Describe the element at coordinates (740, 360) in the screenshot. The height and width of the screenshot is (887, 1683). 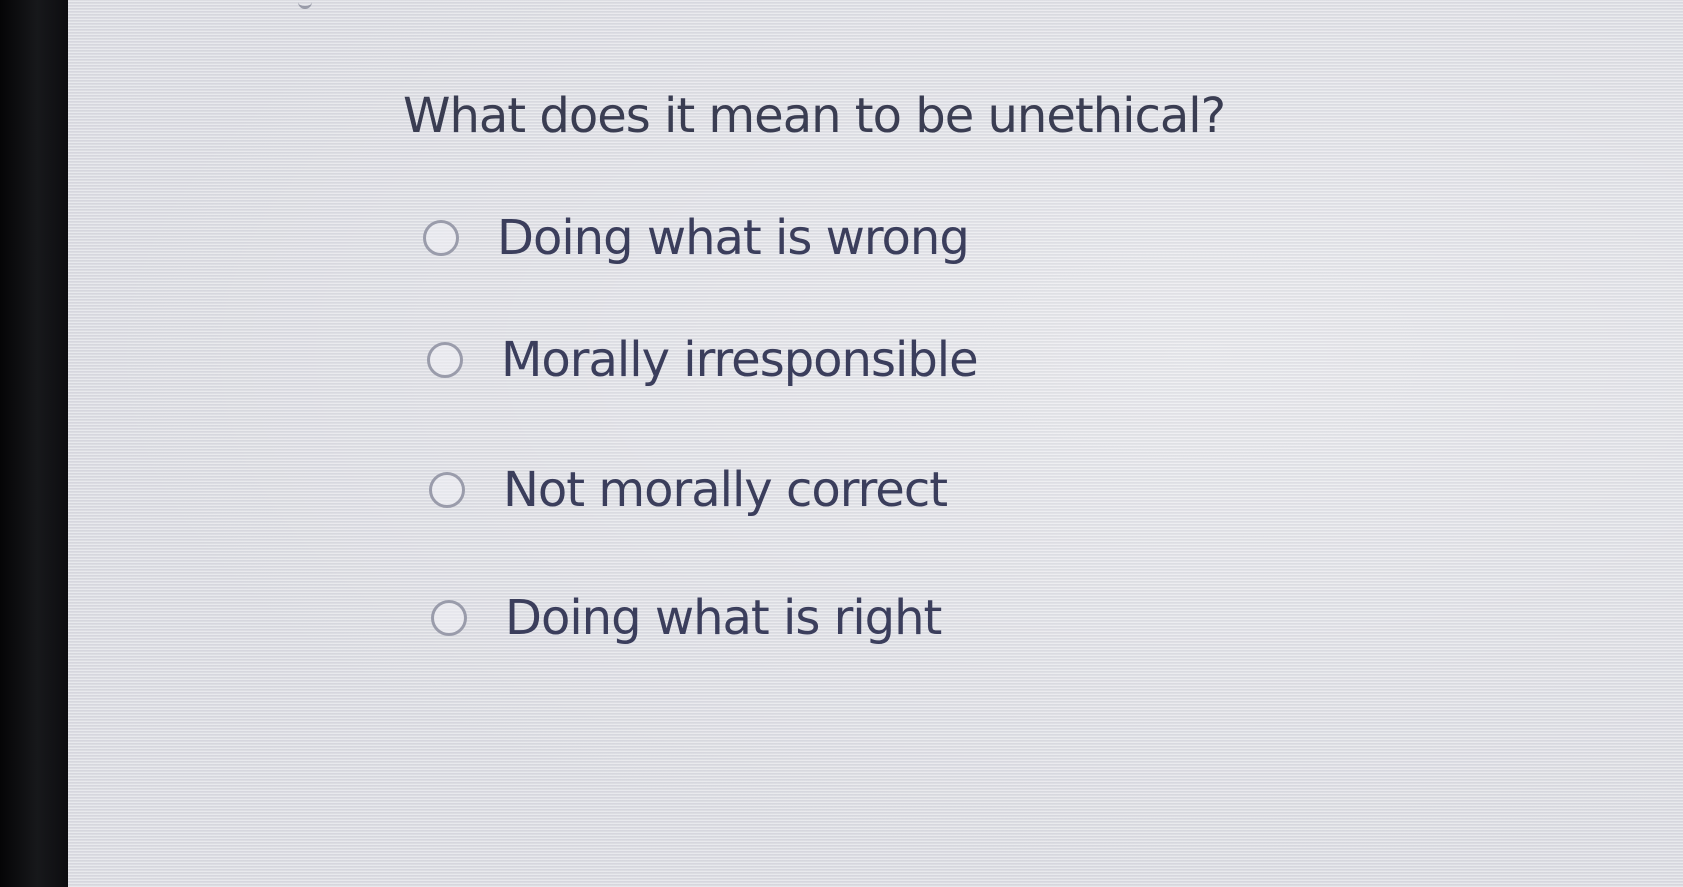
I see `answer-option-label: Morally irresponsible` at that location.